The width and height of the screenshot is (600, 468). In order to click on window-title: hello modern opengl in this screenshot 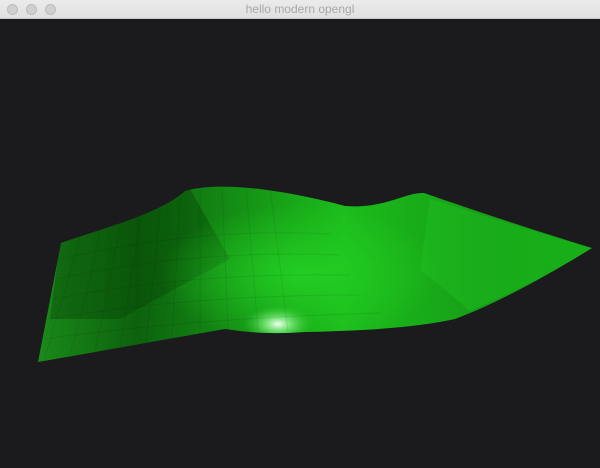, I will do `click(300, 9)`.